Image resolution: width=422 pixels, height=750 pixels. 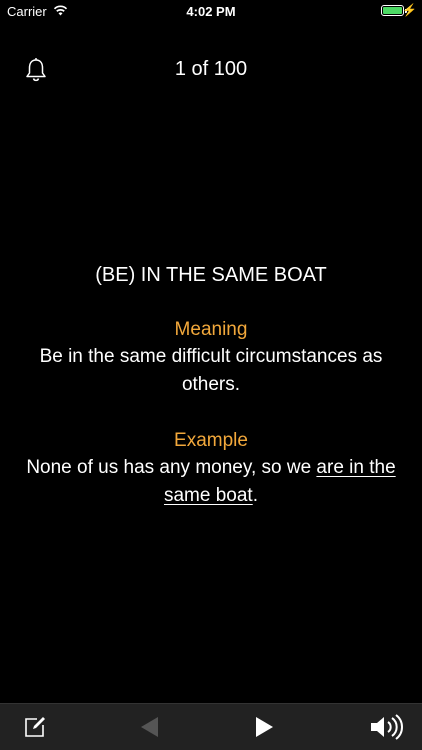 What do you see at coordinates (211, 440) in the screenshot?
I see `example-label: Example` at bounding box center [211, 440].